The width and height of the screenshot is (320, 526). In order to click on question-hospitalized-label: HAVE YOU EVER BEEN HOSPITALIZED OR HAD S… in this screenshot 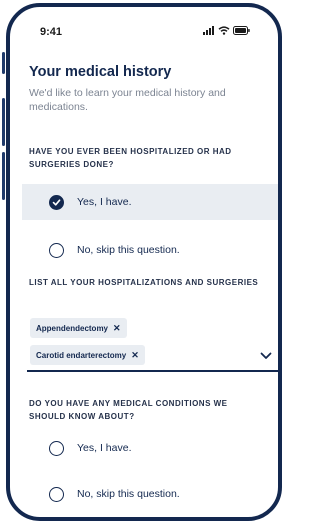, I will do `click(130, 158)`.